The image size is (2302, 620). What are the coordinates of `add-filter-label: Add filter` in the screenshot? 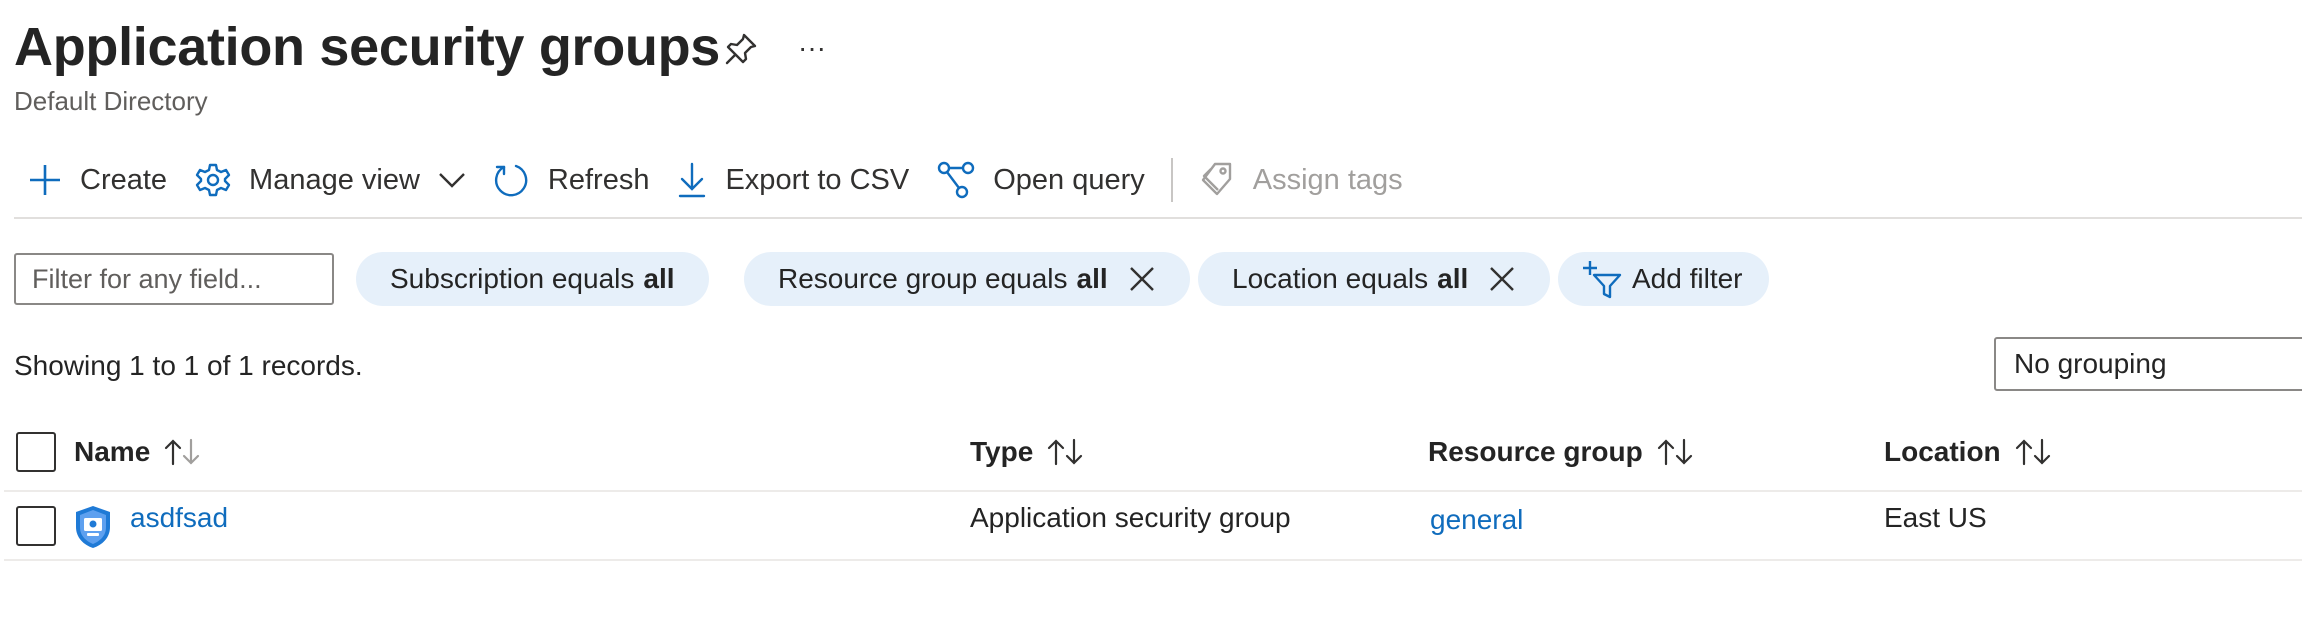 It's located at (1687, 278).